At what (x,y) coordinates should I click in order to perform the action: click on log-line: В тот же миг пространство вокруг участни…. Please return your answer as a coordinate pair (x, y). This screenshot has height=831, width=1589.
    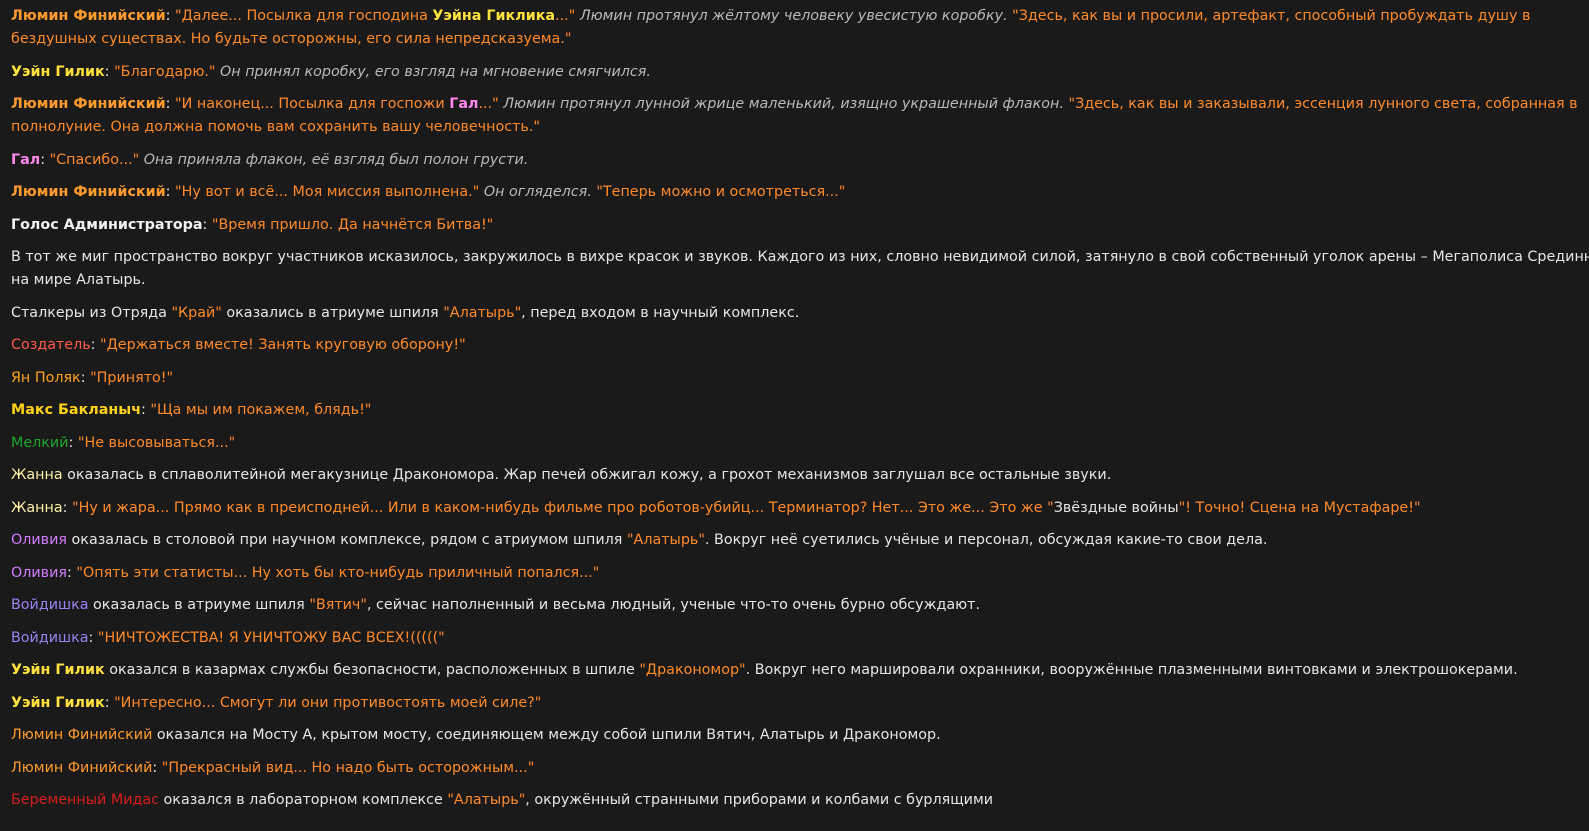
    Looking at the image, I should click on (800, 269).